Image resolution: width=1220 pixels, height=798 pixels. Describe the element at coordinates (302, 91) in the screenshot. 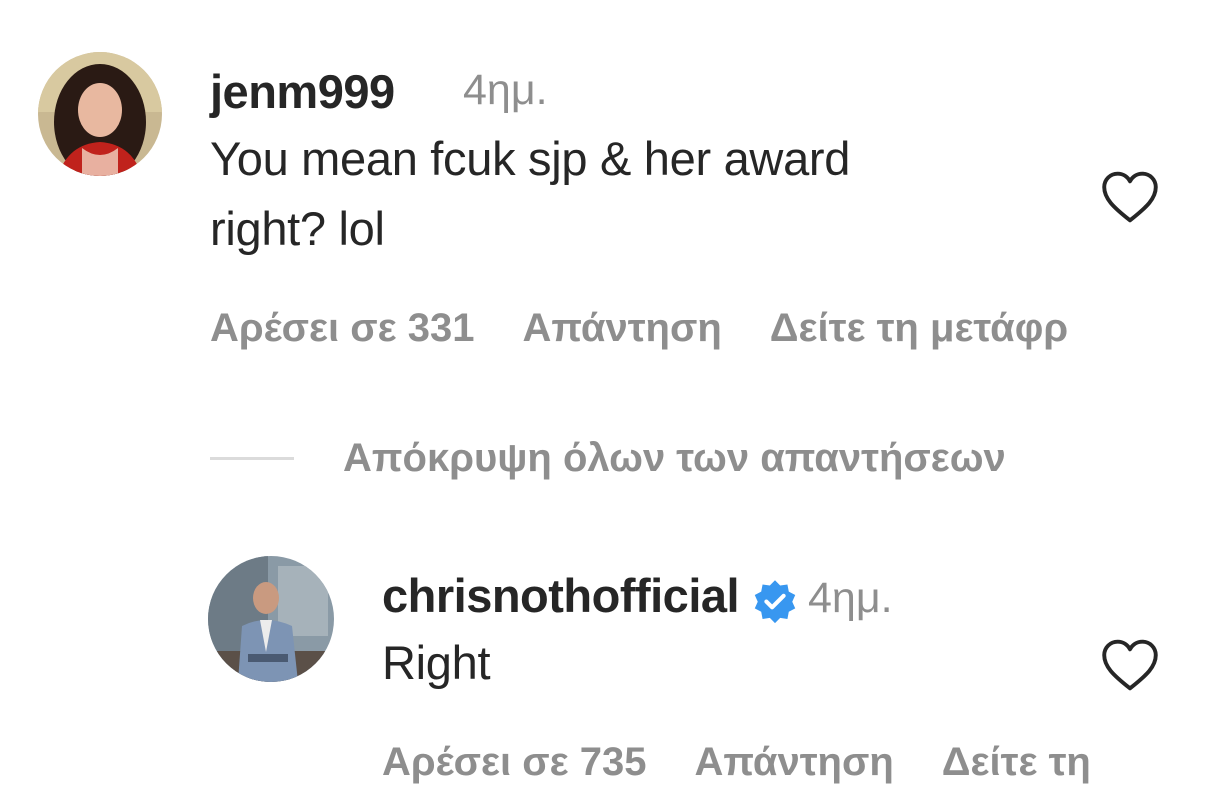

I see `comment-username: jenm999` at that location.